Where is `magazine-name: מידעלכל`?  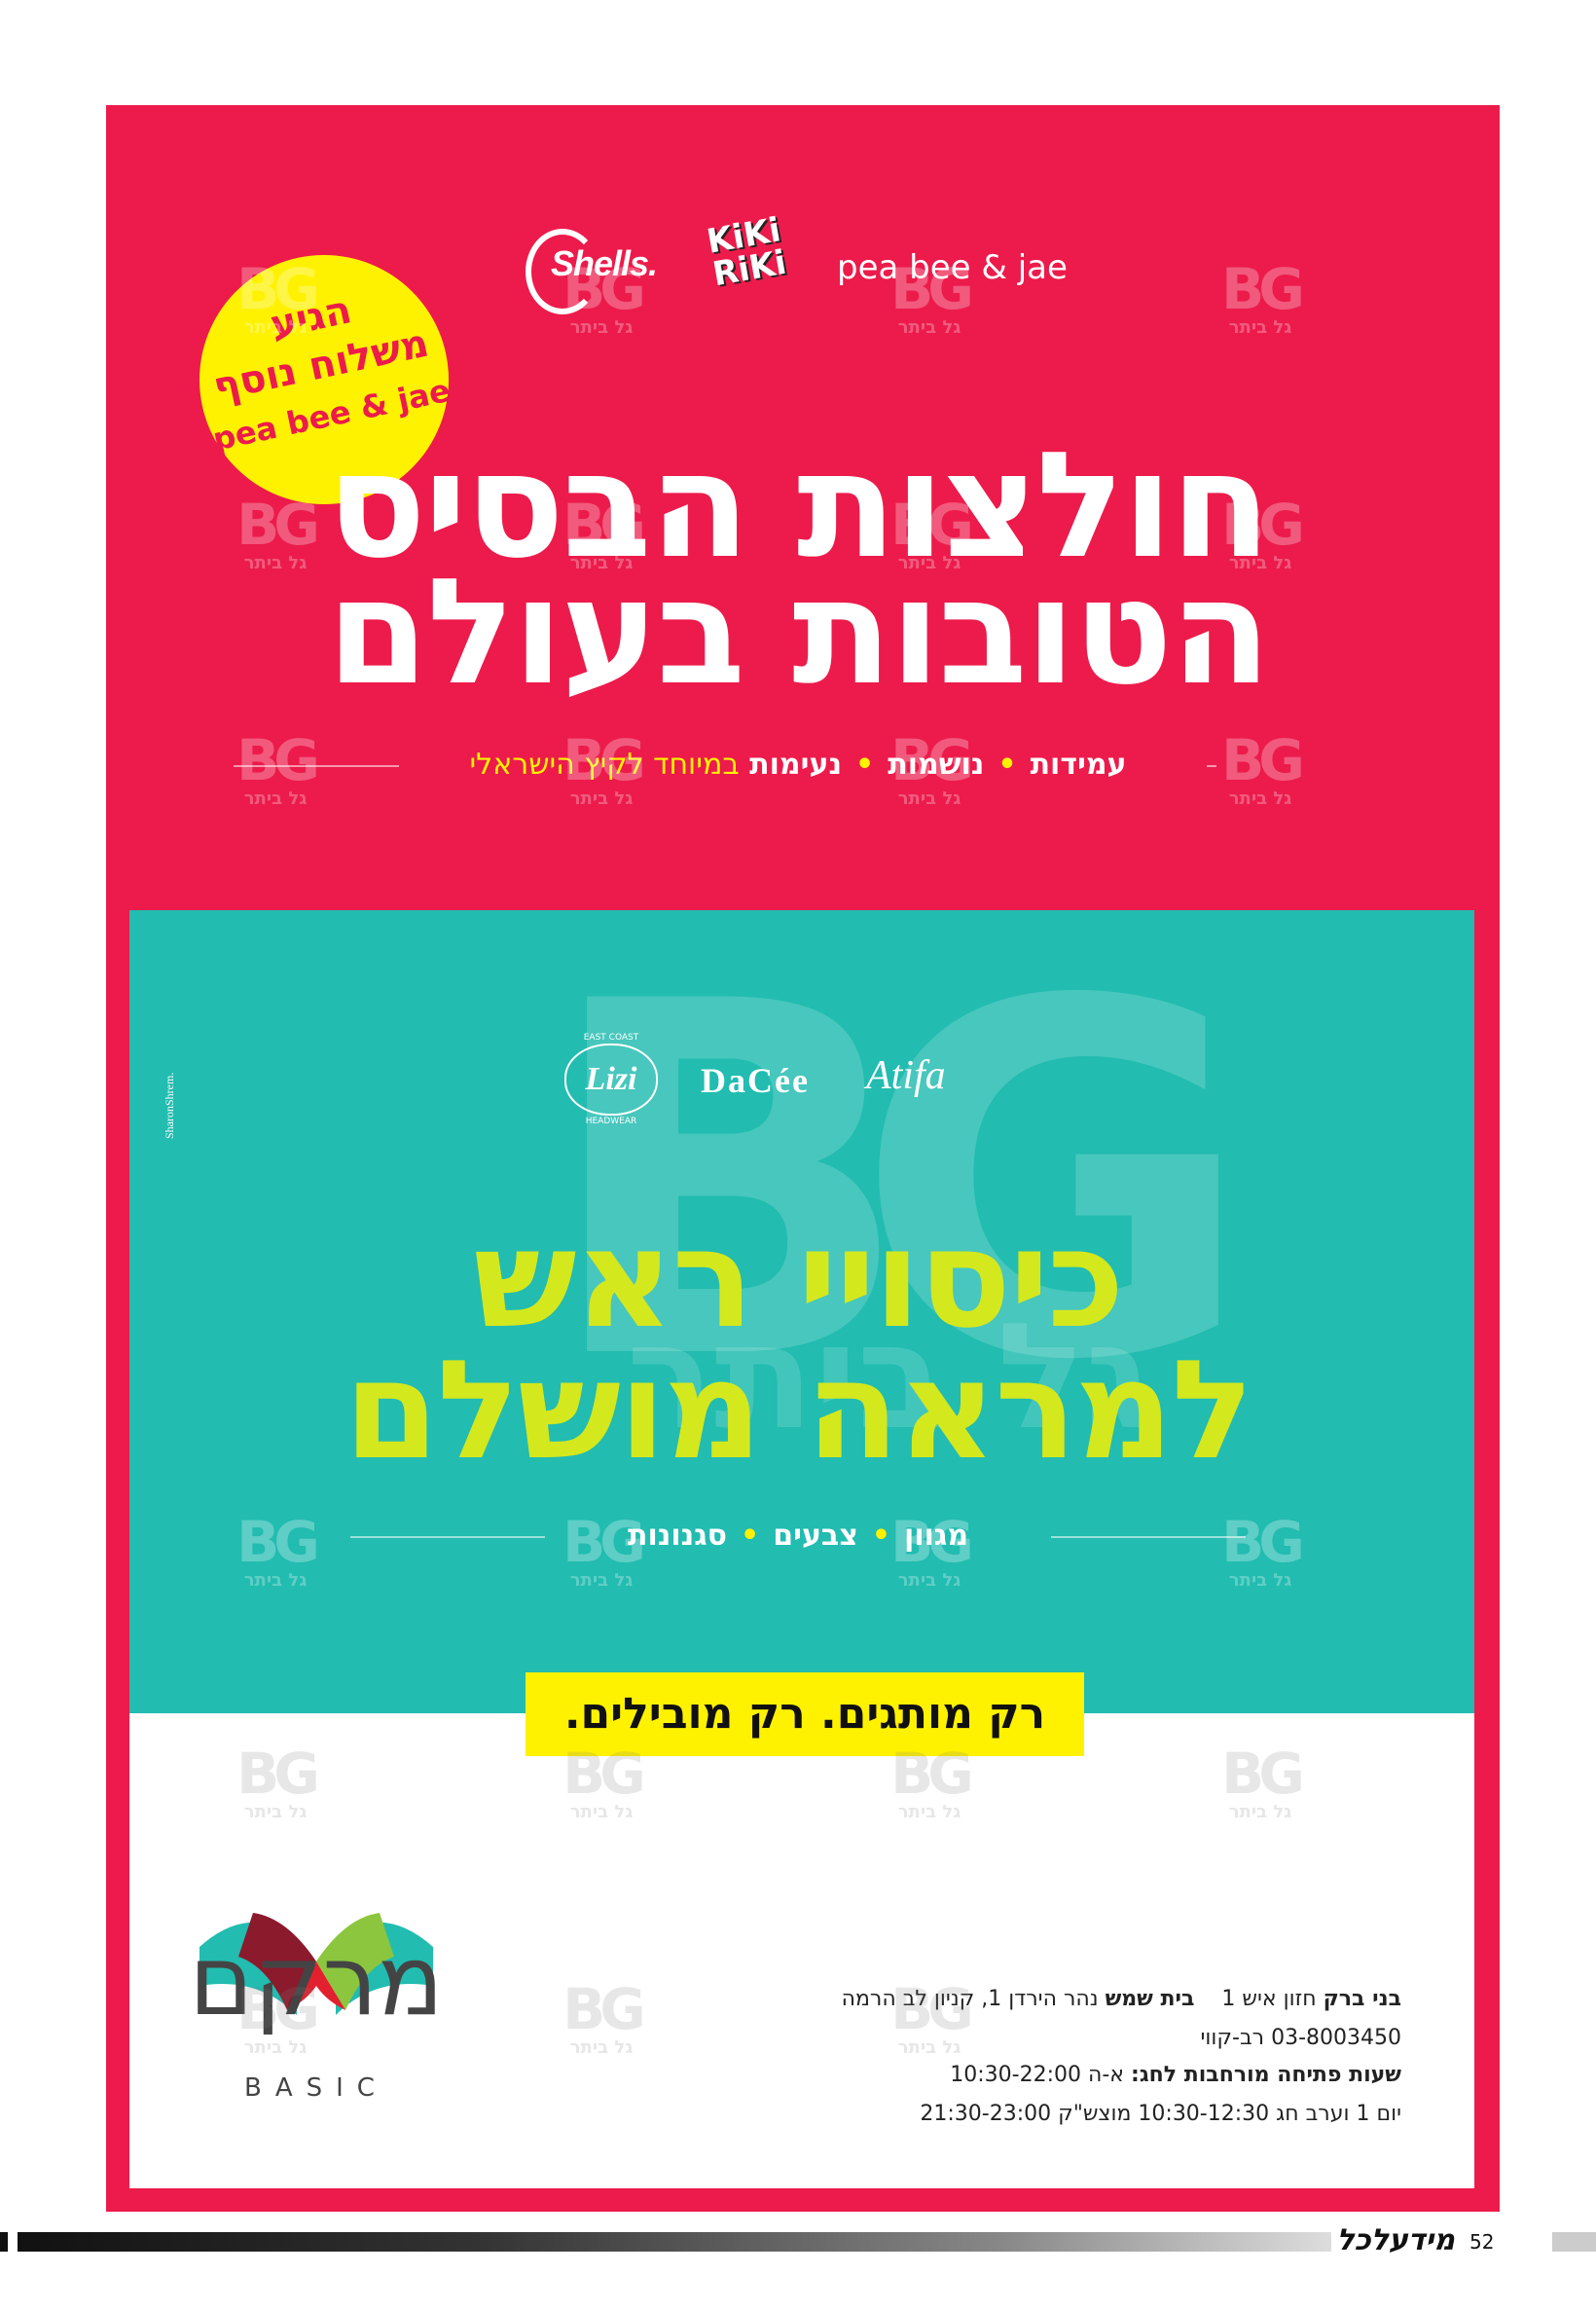 magazine-name: מידעלכל is located at coordinates (1396, 2240).